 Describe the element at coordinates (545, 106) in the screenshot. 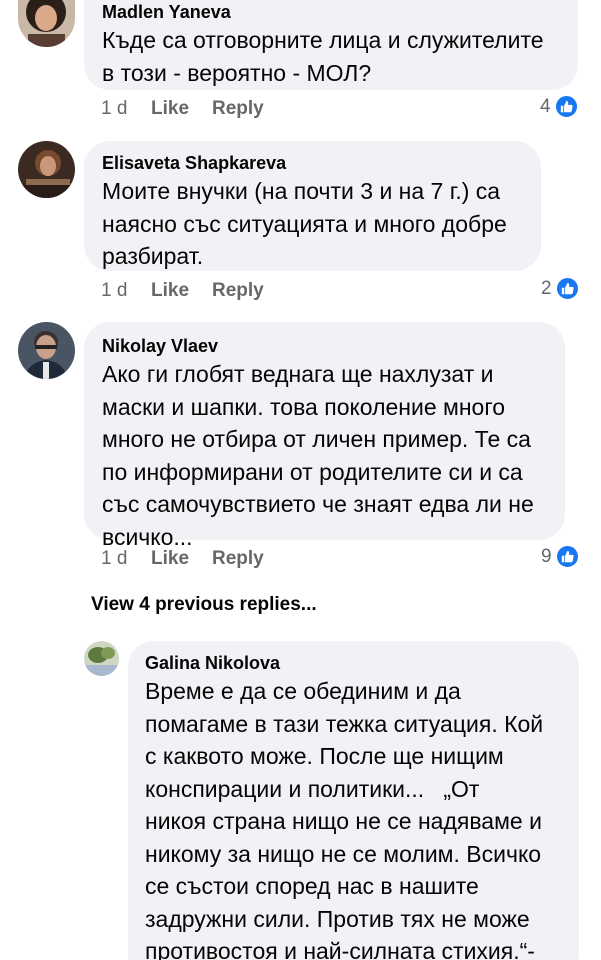

I see `like-count-value: 4` at that location.